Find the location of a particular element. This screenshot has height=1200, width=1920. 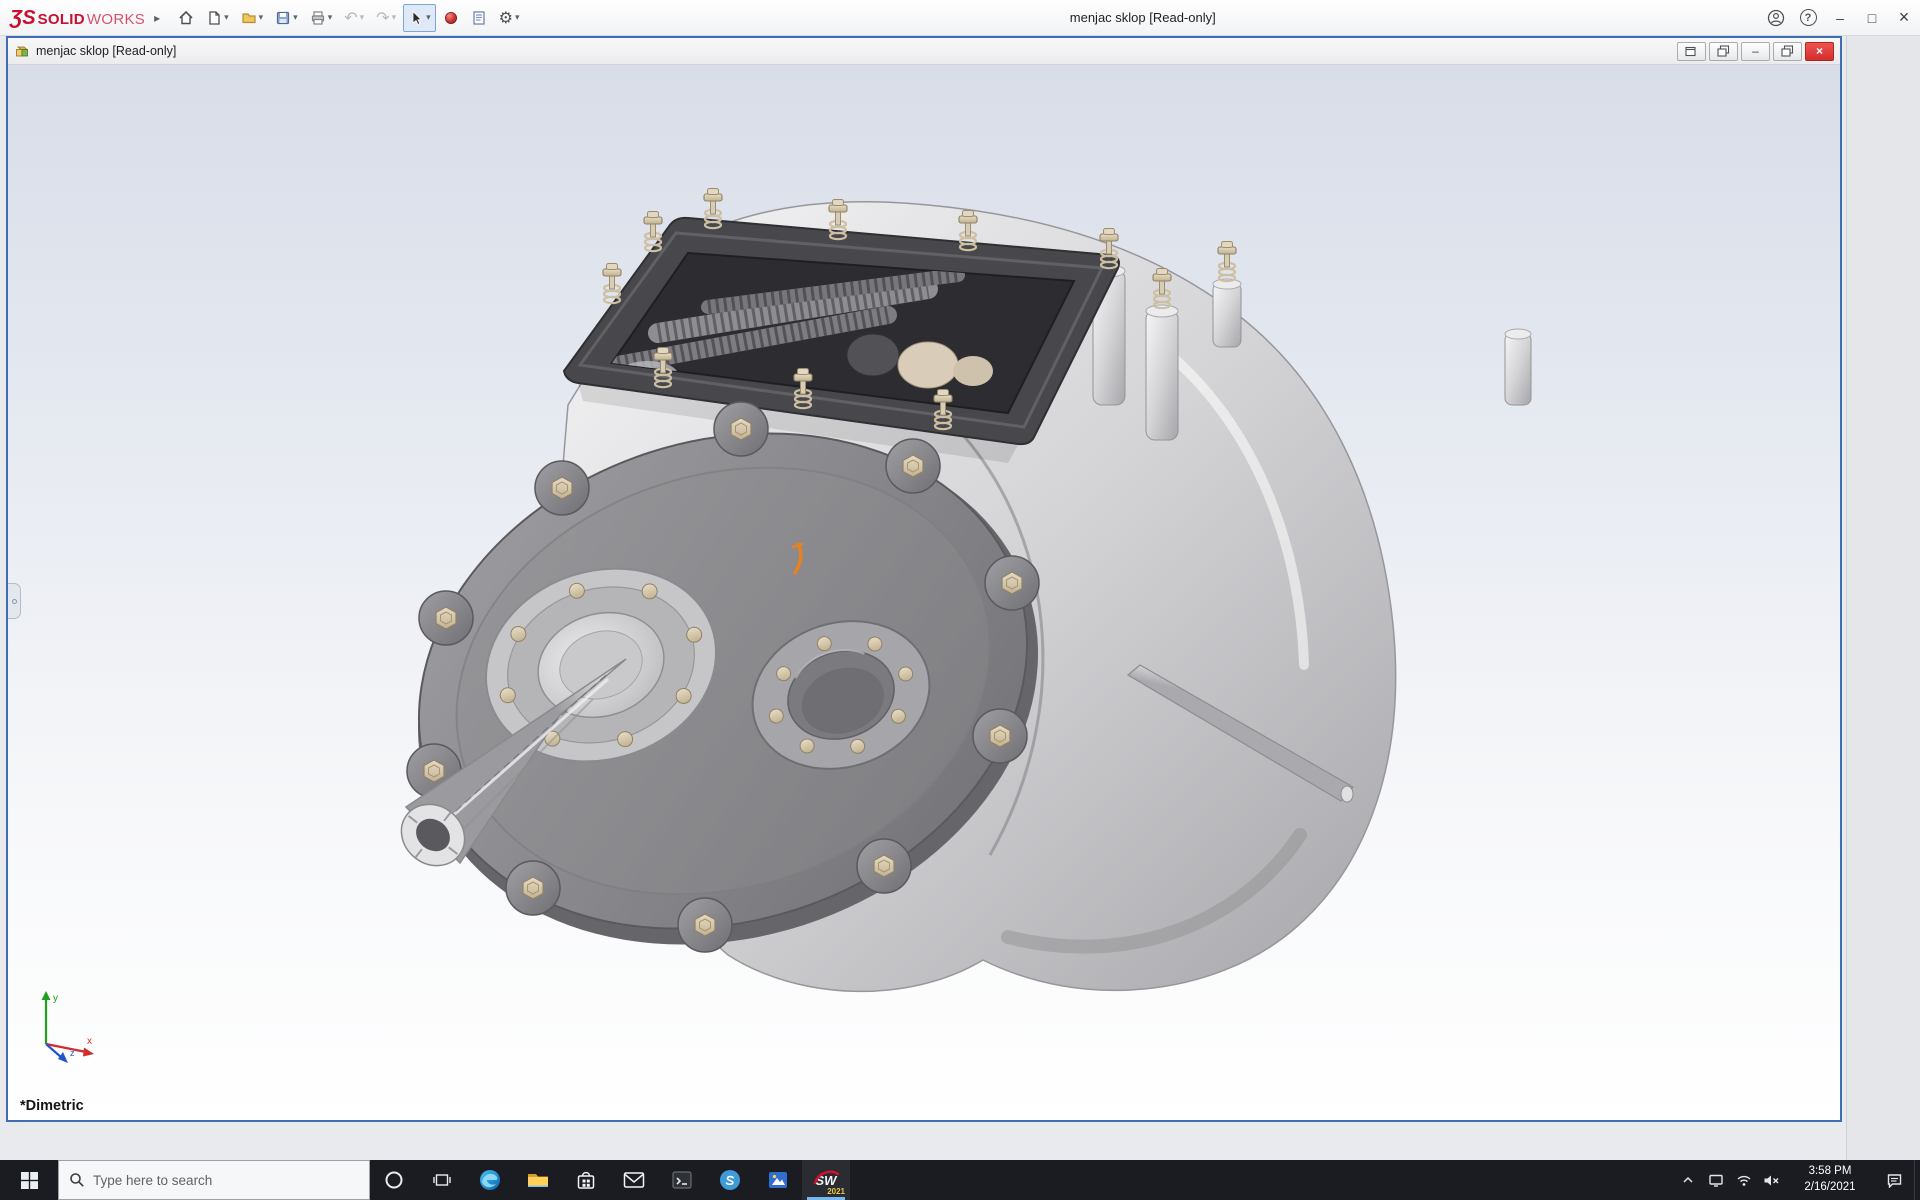

logo-text-solid: SOLID is located at coordinates (61, 19).